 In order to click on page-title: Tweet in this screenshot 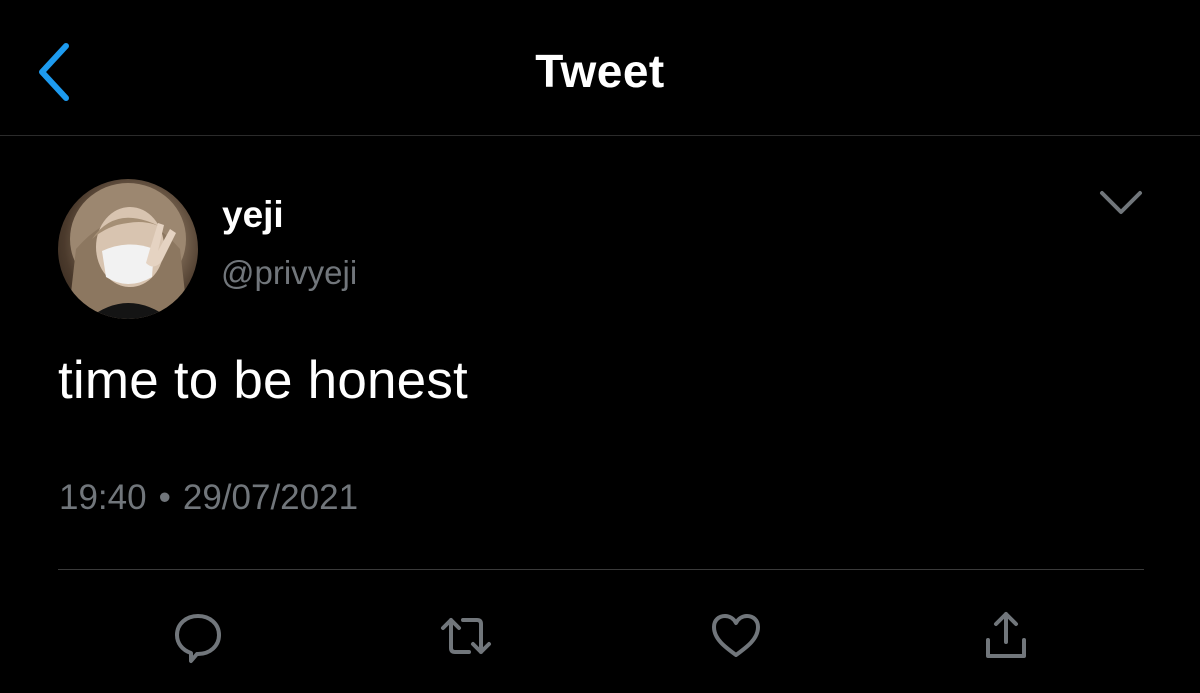, I will do `click(600, 71)`.